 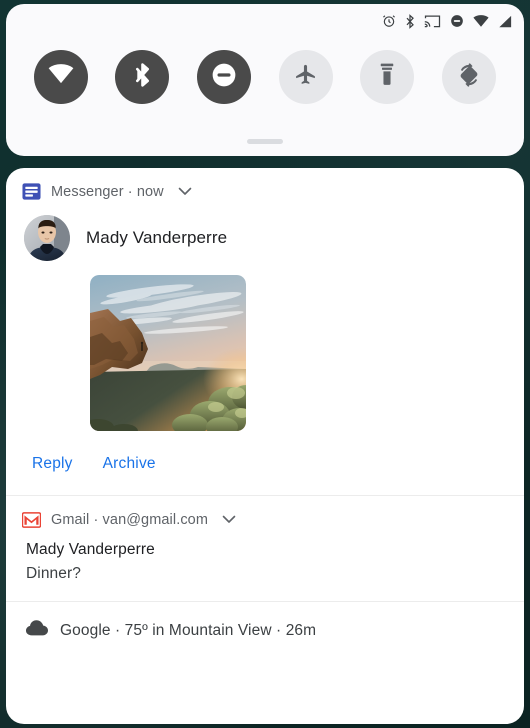 I want to click on qs-tile-do-not-disturb, so click(x=224, y=77).